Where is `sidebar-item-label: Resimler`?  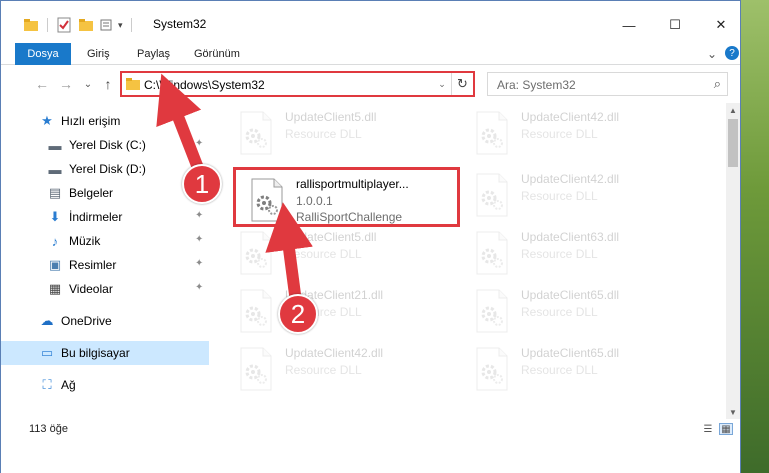 sidebar-item-label: Resimler is located at coordinates (93, 265).